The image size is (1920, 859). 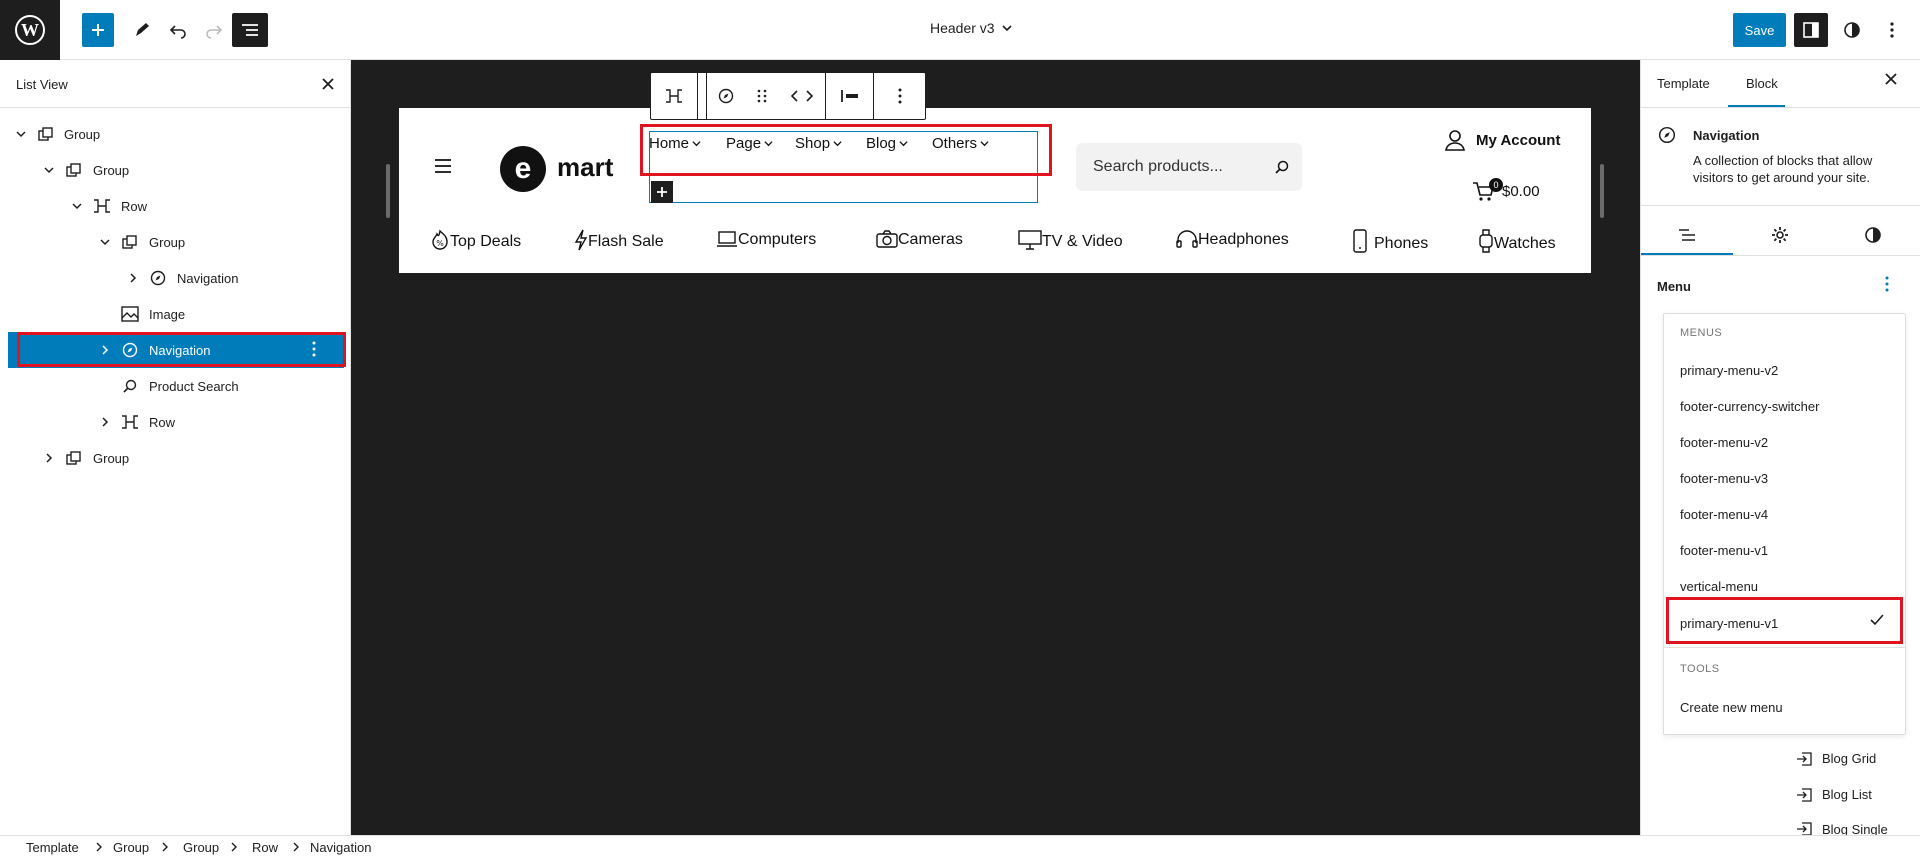 I want to click on breadcrumb-item: Template, so click(x=52, y=847).